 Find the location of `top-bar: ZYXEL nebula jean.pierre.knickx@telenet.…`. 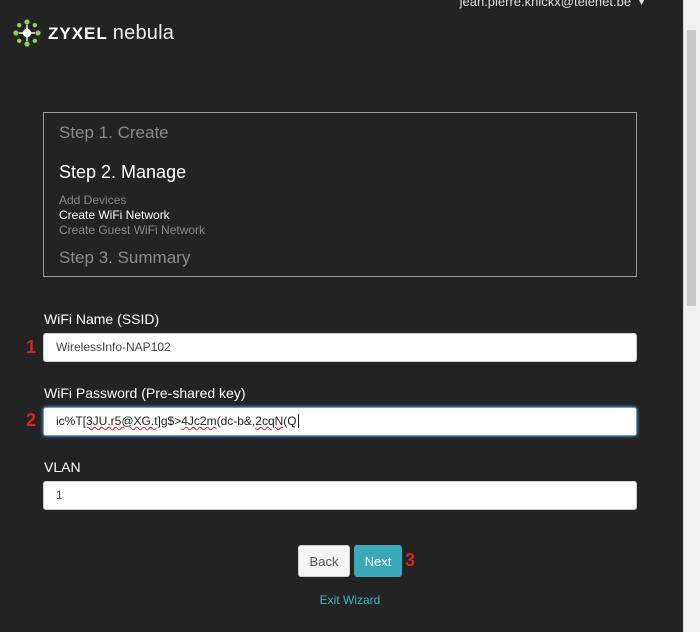

top-bar: ZYXEL nebula jean.pierre.knickx@telenet.… is located at coordinates (342, 33).